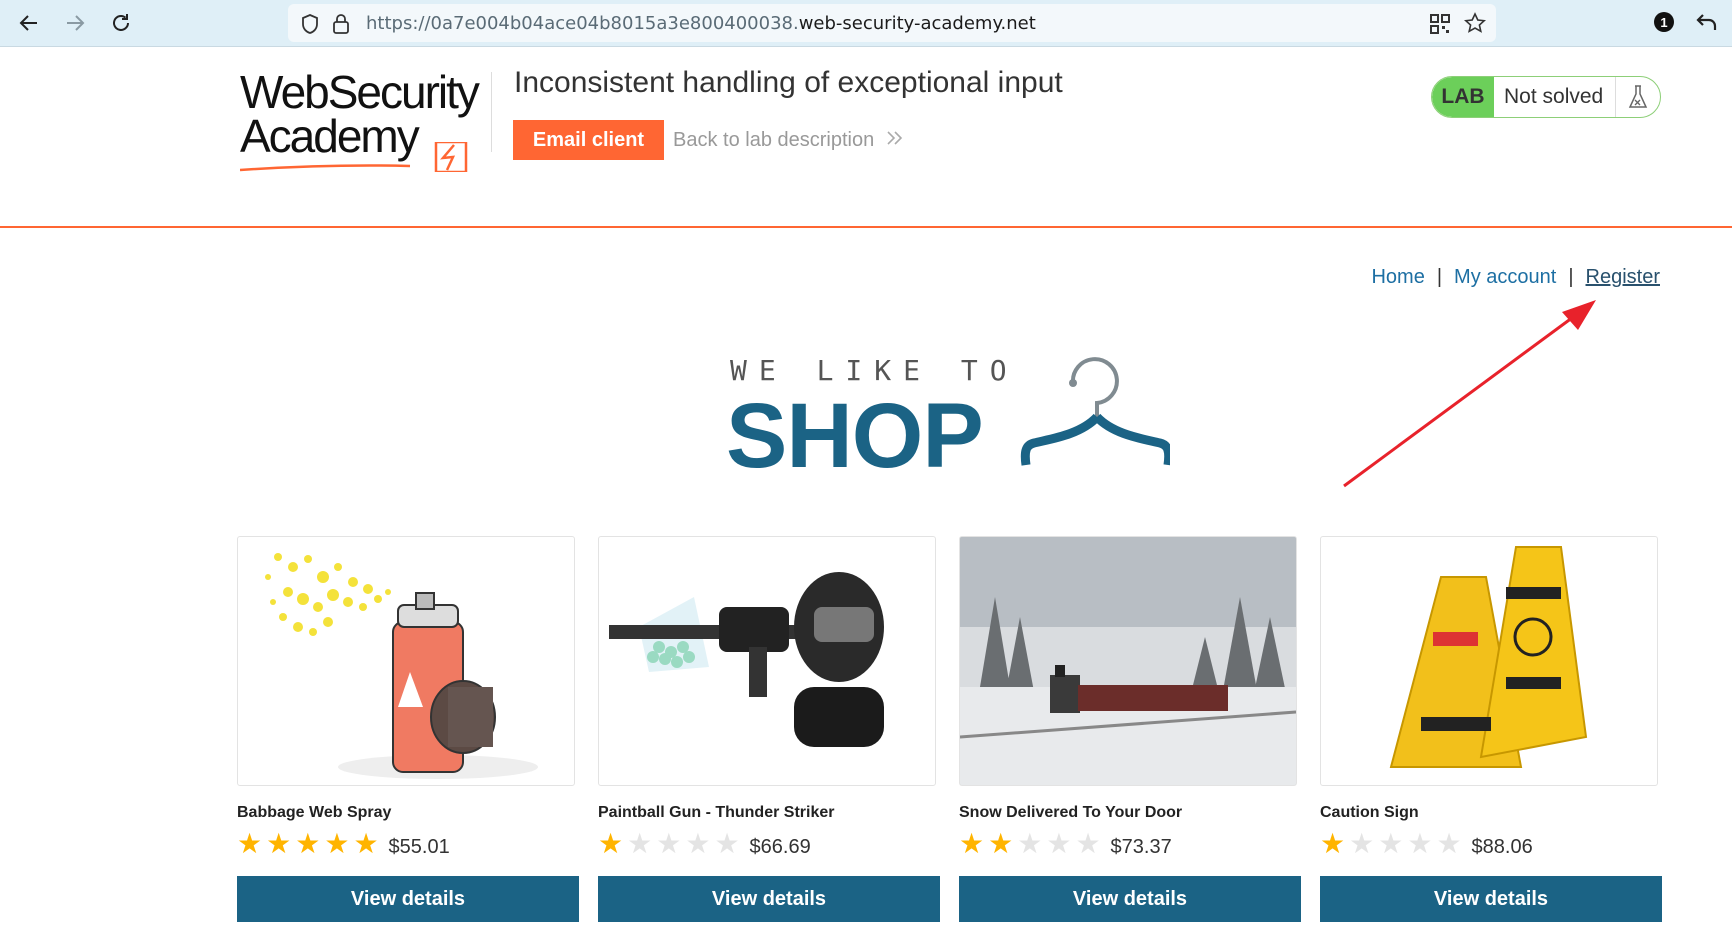 The width and height of the screenshot is (1732, 943). I want to click on undo-arrow-icon, so click(1707, 24).